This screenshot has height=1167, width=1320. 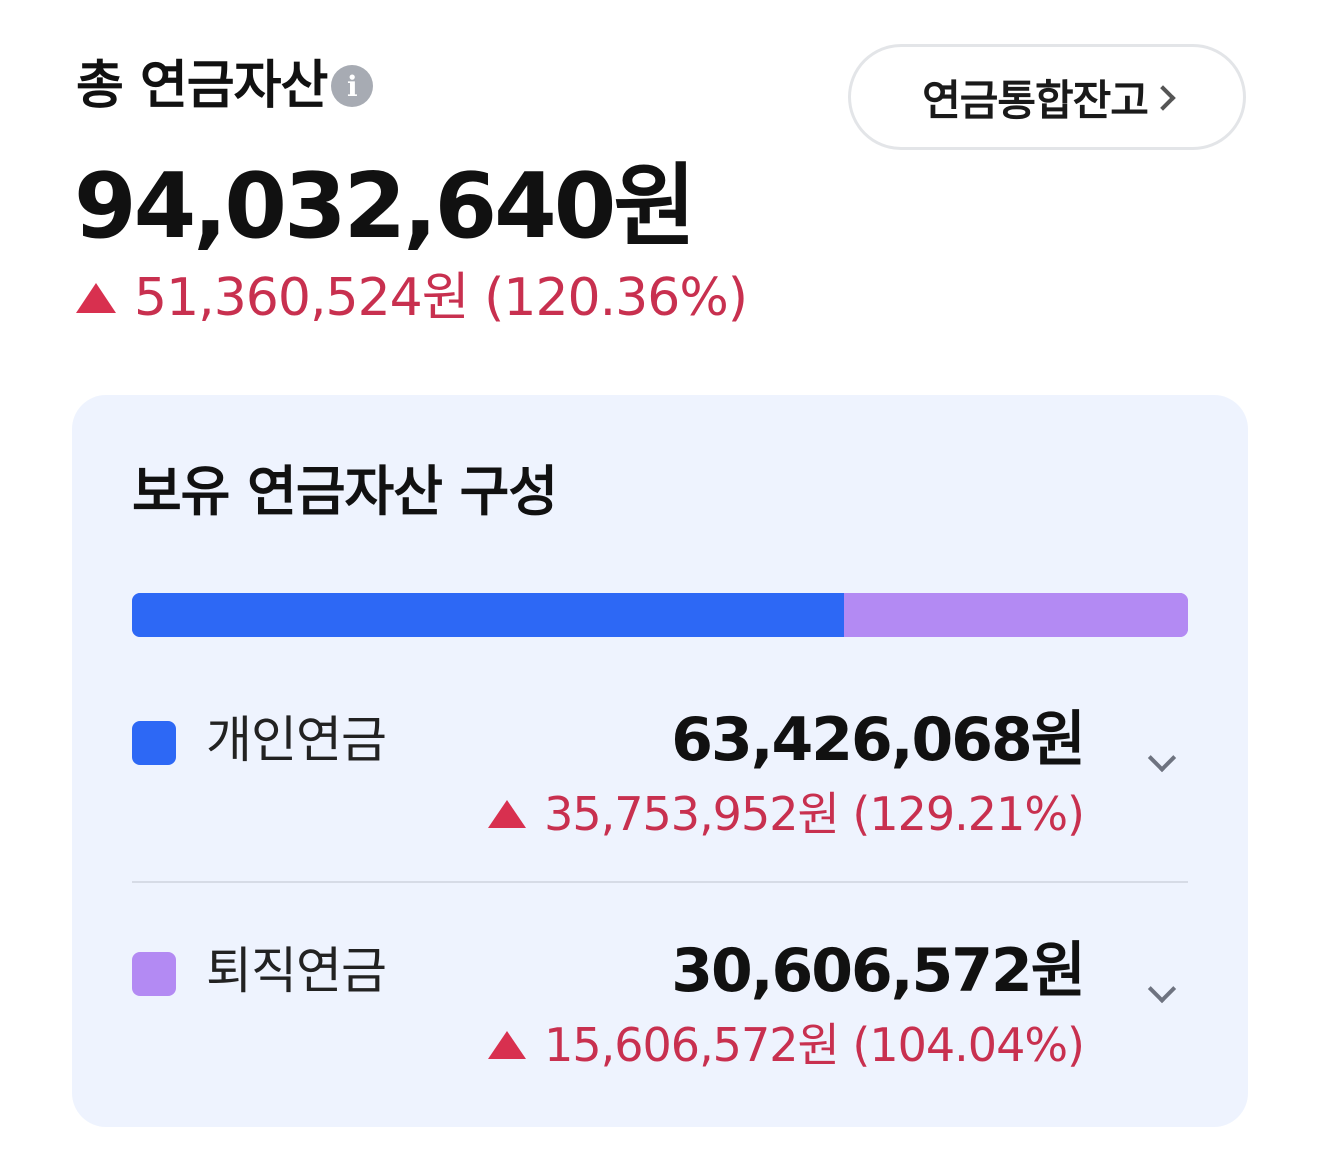 I want to click on composition-bar-personal, so click(x=488, y=615).